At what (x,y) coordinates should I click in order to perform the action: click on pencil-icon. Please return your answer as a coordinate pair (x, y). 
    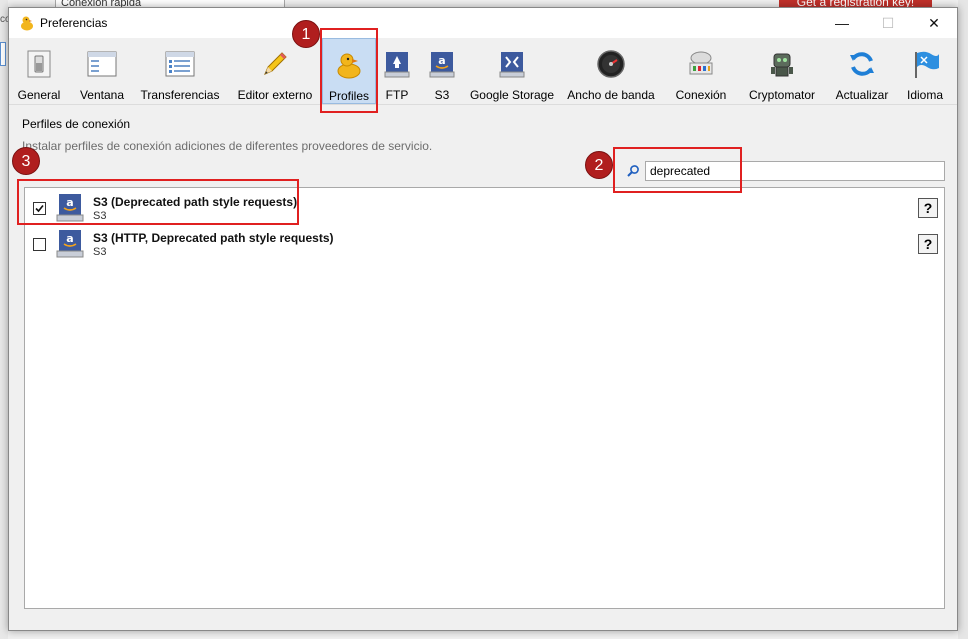
    Looking at the image, I should click on (275, 63).